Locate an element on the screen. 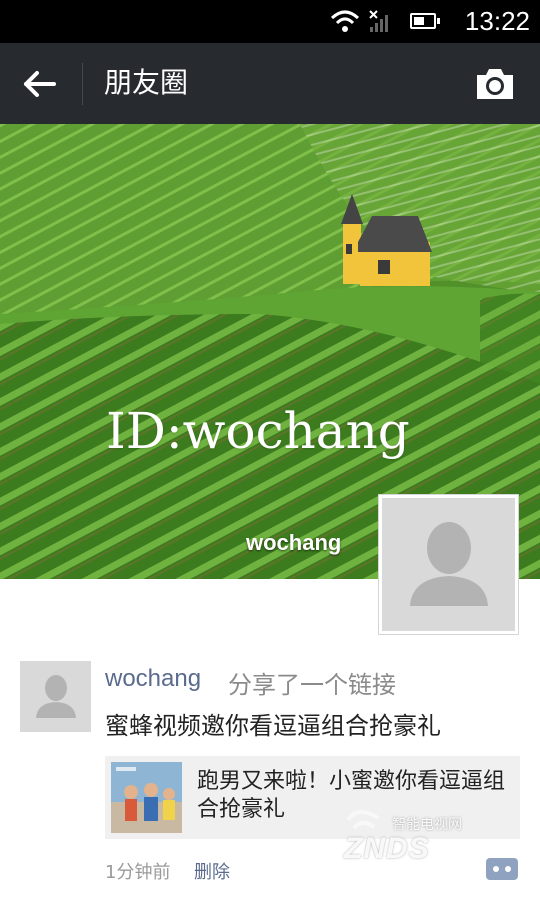  battery-icon is located at coordinates (425, 21).